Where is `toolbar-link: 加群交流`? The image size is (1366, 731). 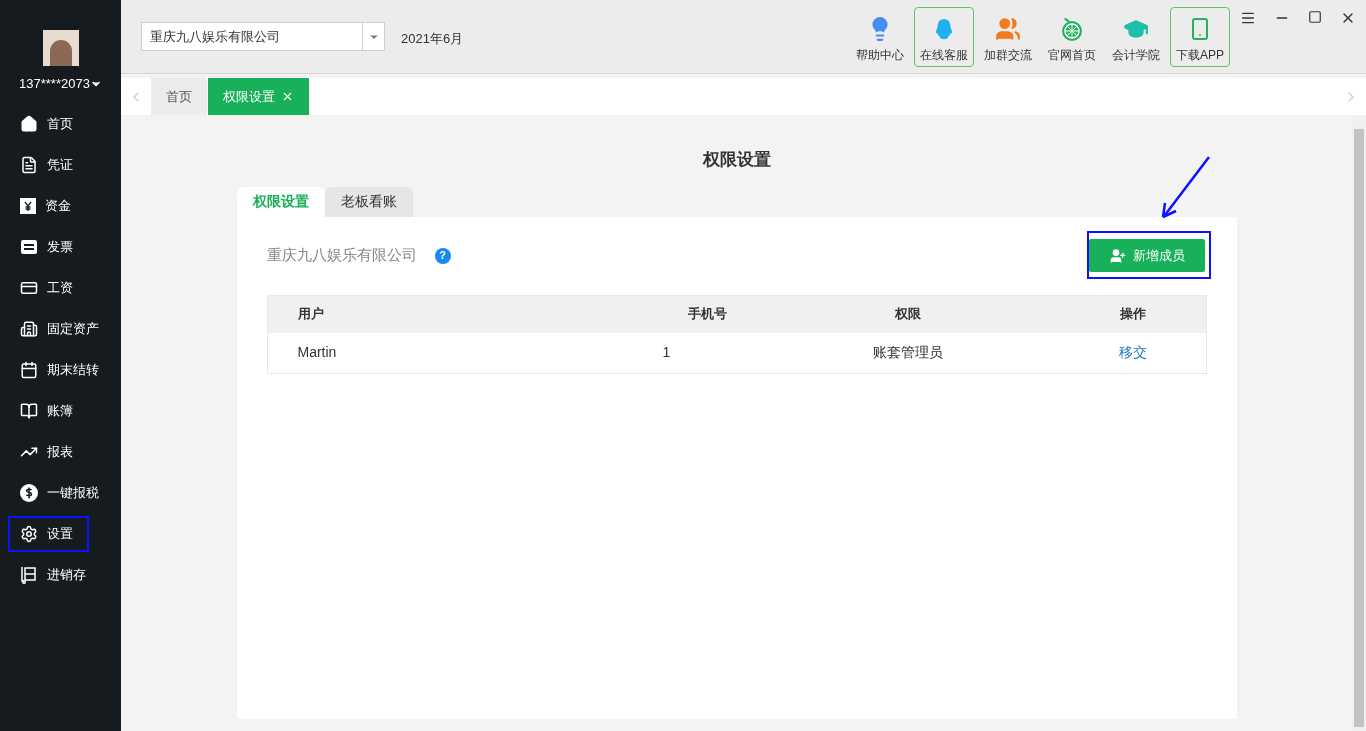
toolbar-link: 加群交流 is located at coordinates (1008, 37).